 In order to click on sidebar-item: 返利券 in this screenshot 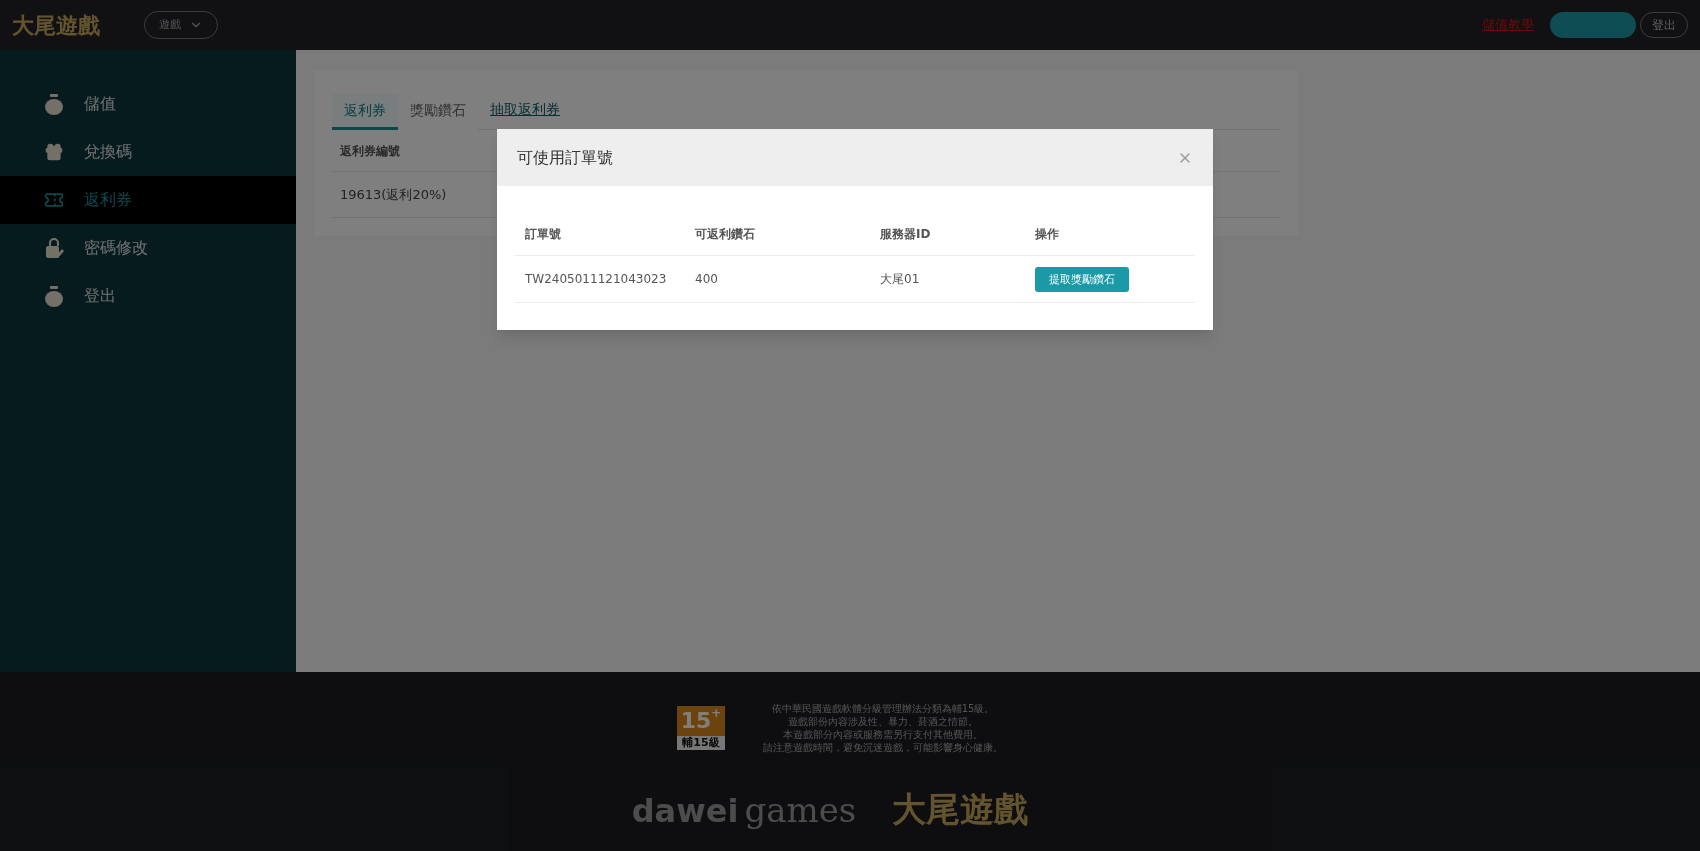, I will do `click(148, 200)`.